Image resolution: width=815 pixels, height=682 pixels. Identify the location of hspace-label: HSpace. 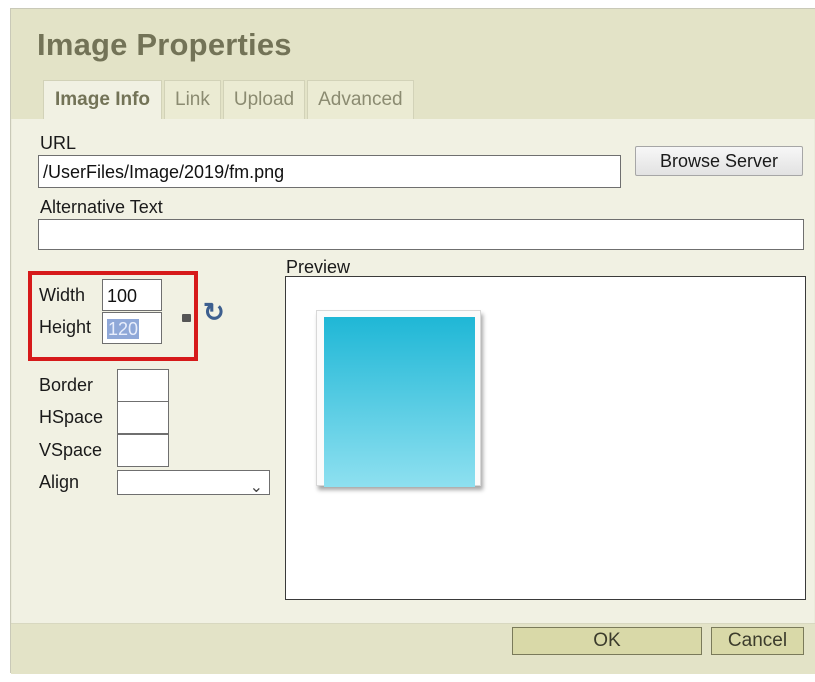
(71, 417).